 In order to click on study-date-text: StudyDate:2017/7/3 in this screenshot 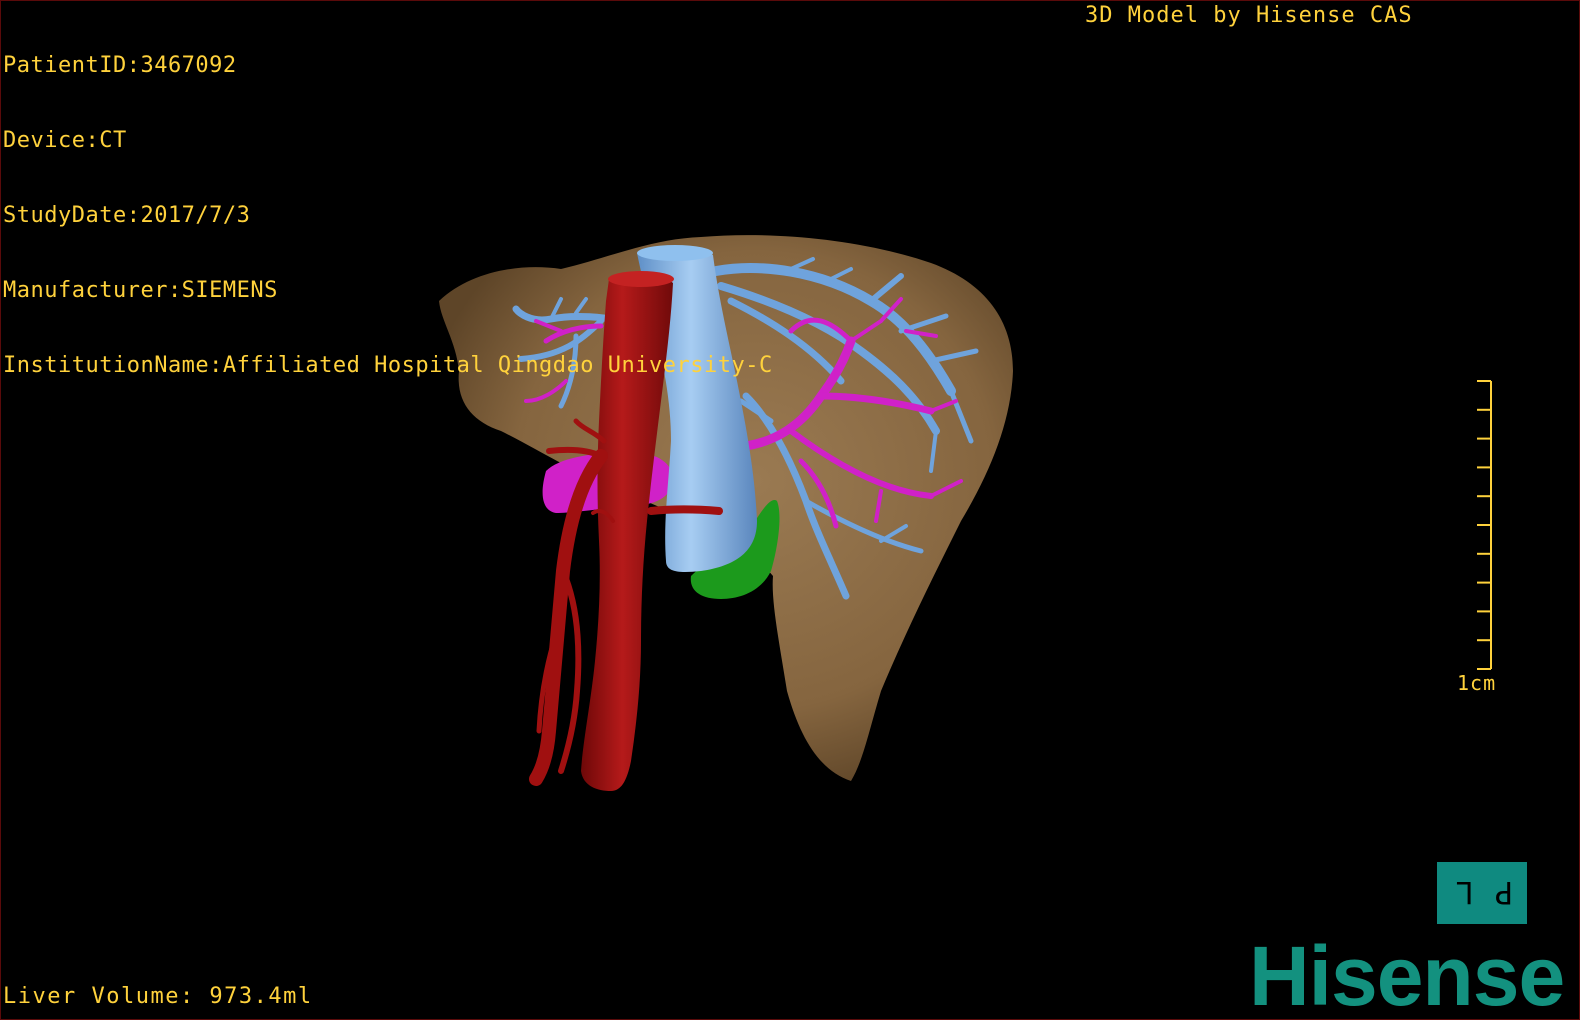, I will do `click(127, 215)`.